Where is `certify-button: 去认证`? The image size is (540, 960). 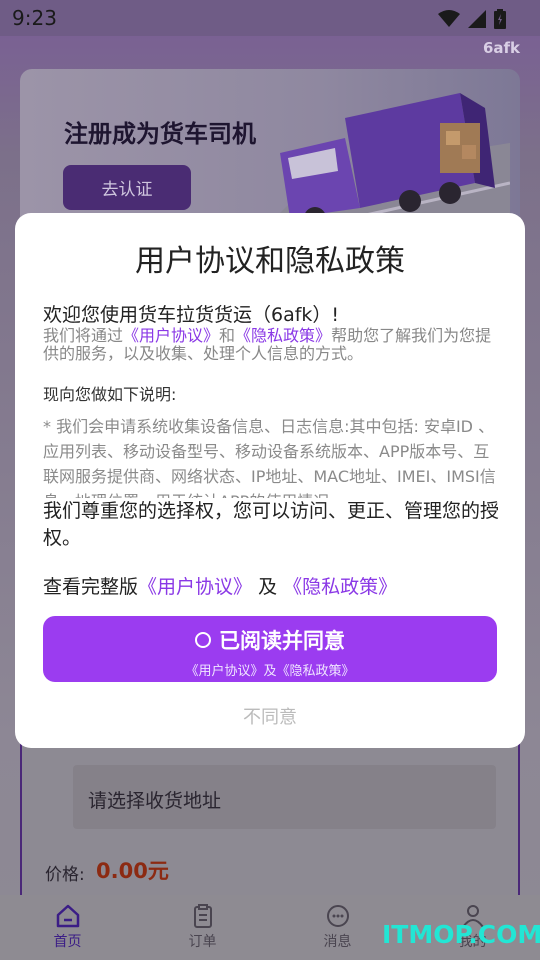
certify-button: 去认证 is located at coordinates (127, 187).